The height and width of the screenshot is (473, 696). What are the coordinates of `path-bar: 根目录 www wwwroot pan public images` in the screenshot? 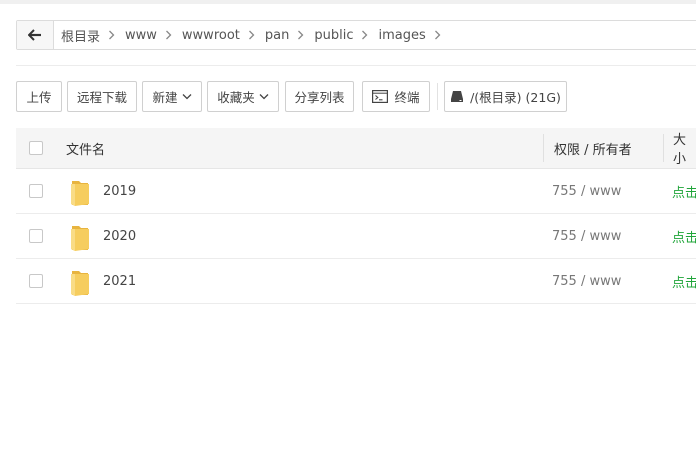 It's located at (356, 35).